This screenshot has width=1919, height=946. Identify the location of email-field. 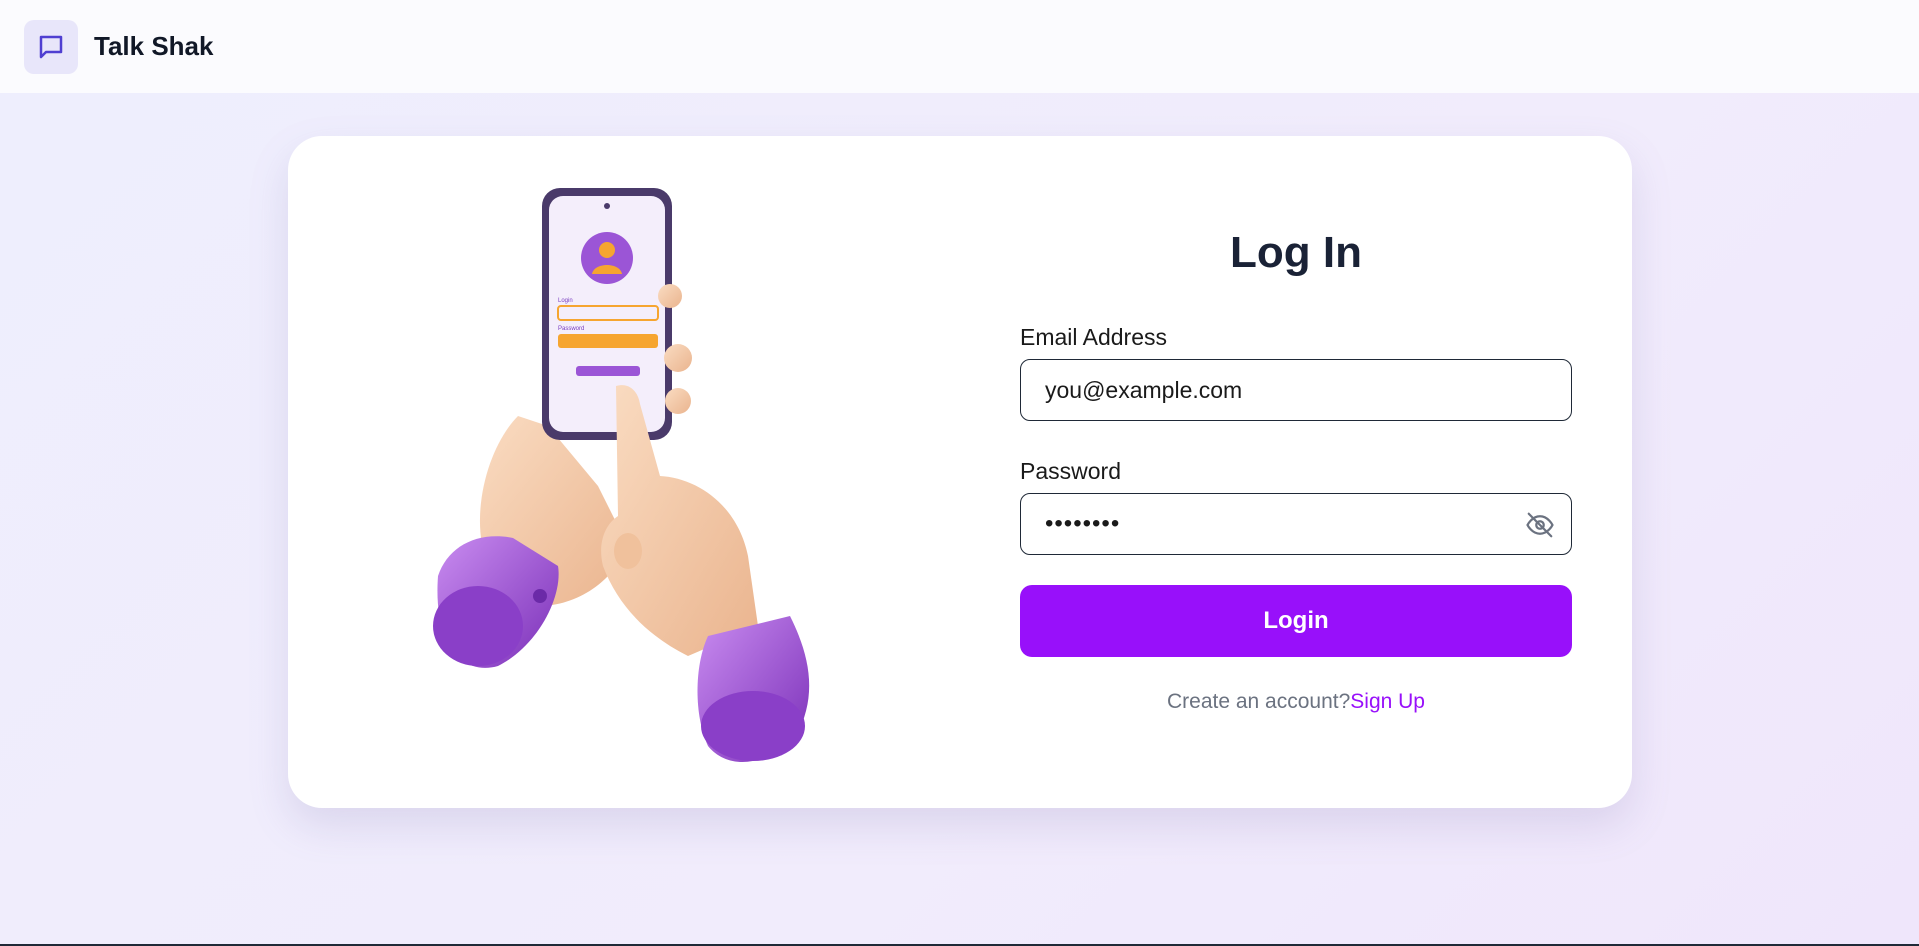
(1296, 390).